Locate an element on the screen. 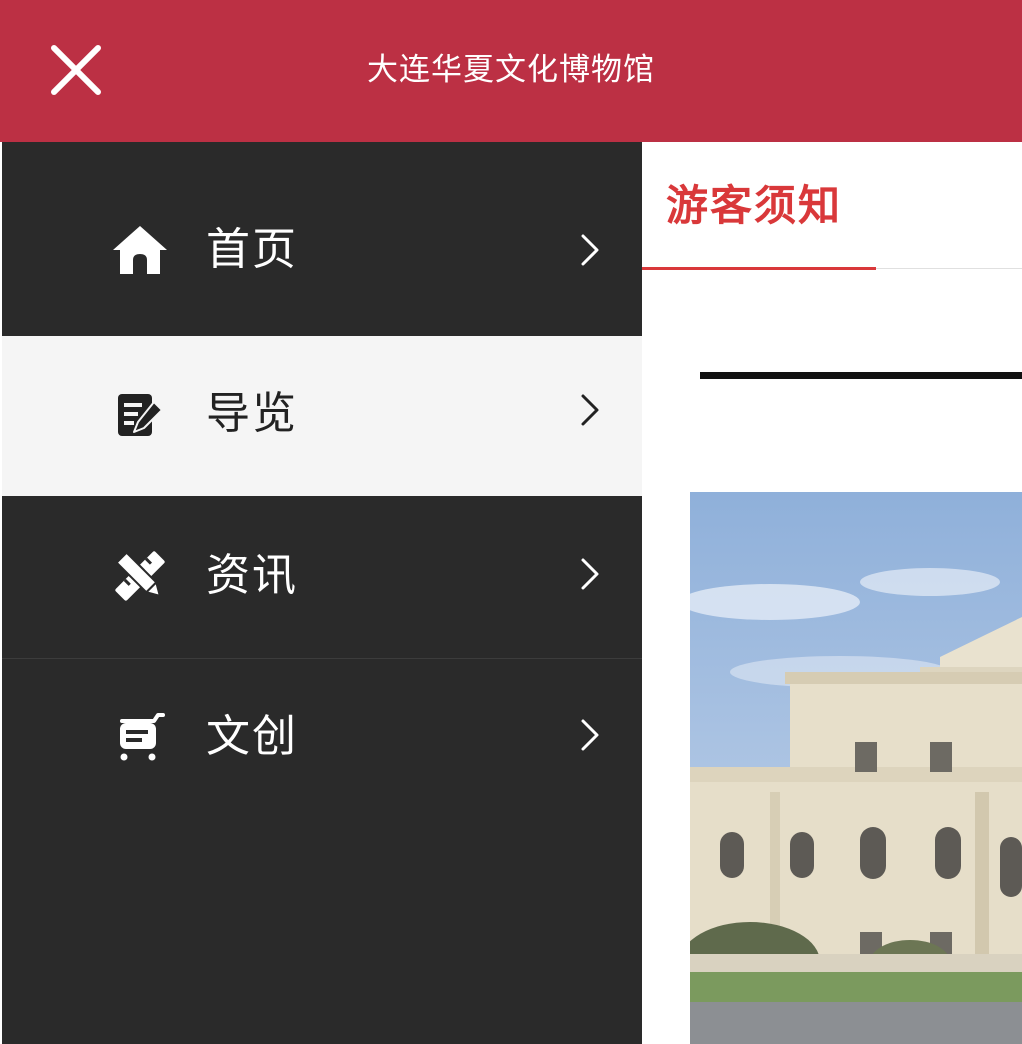 The width and height of the screenshot is (1022, 1044). sidebar-item-label: 导览 is located at coordinates (252, 413).